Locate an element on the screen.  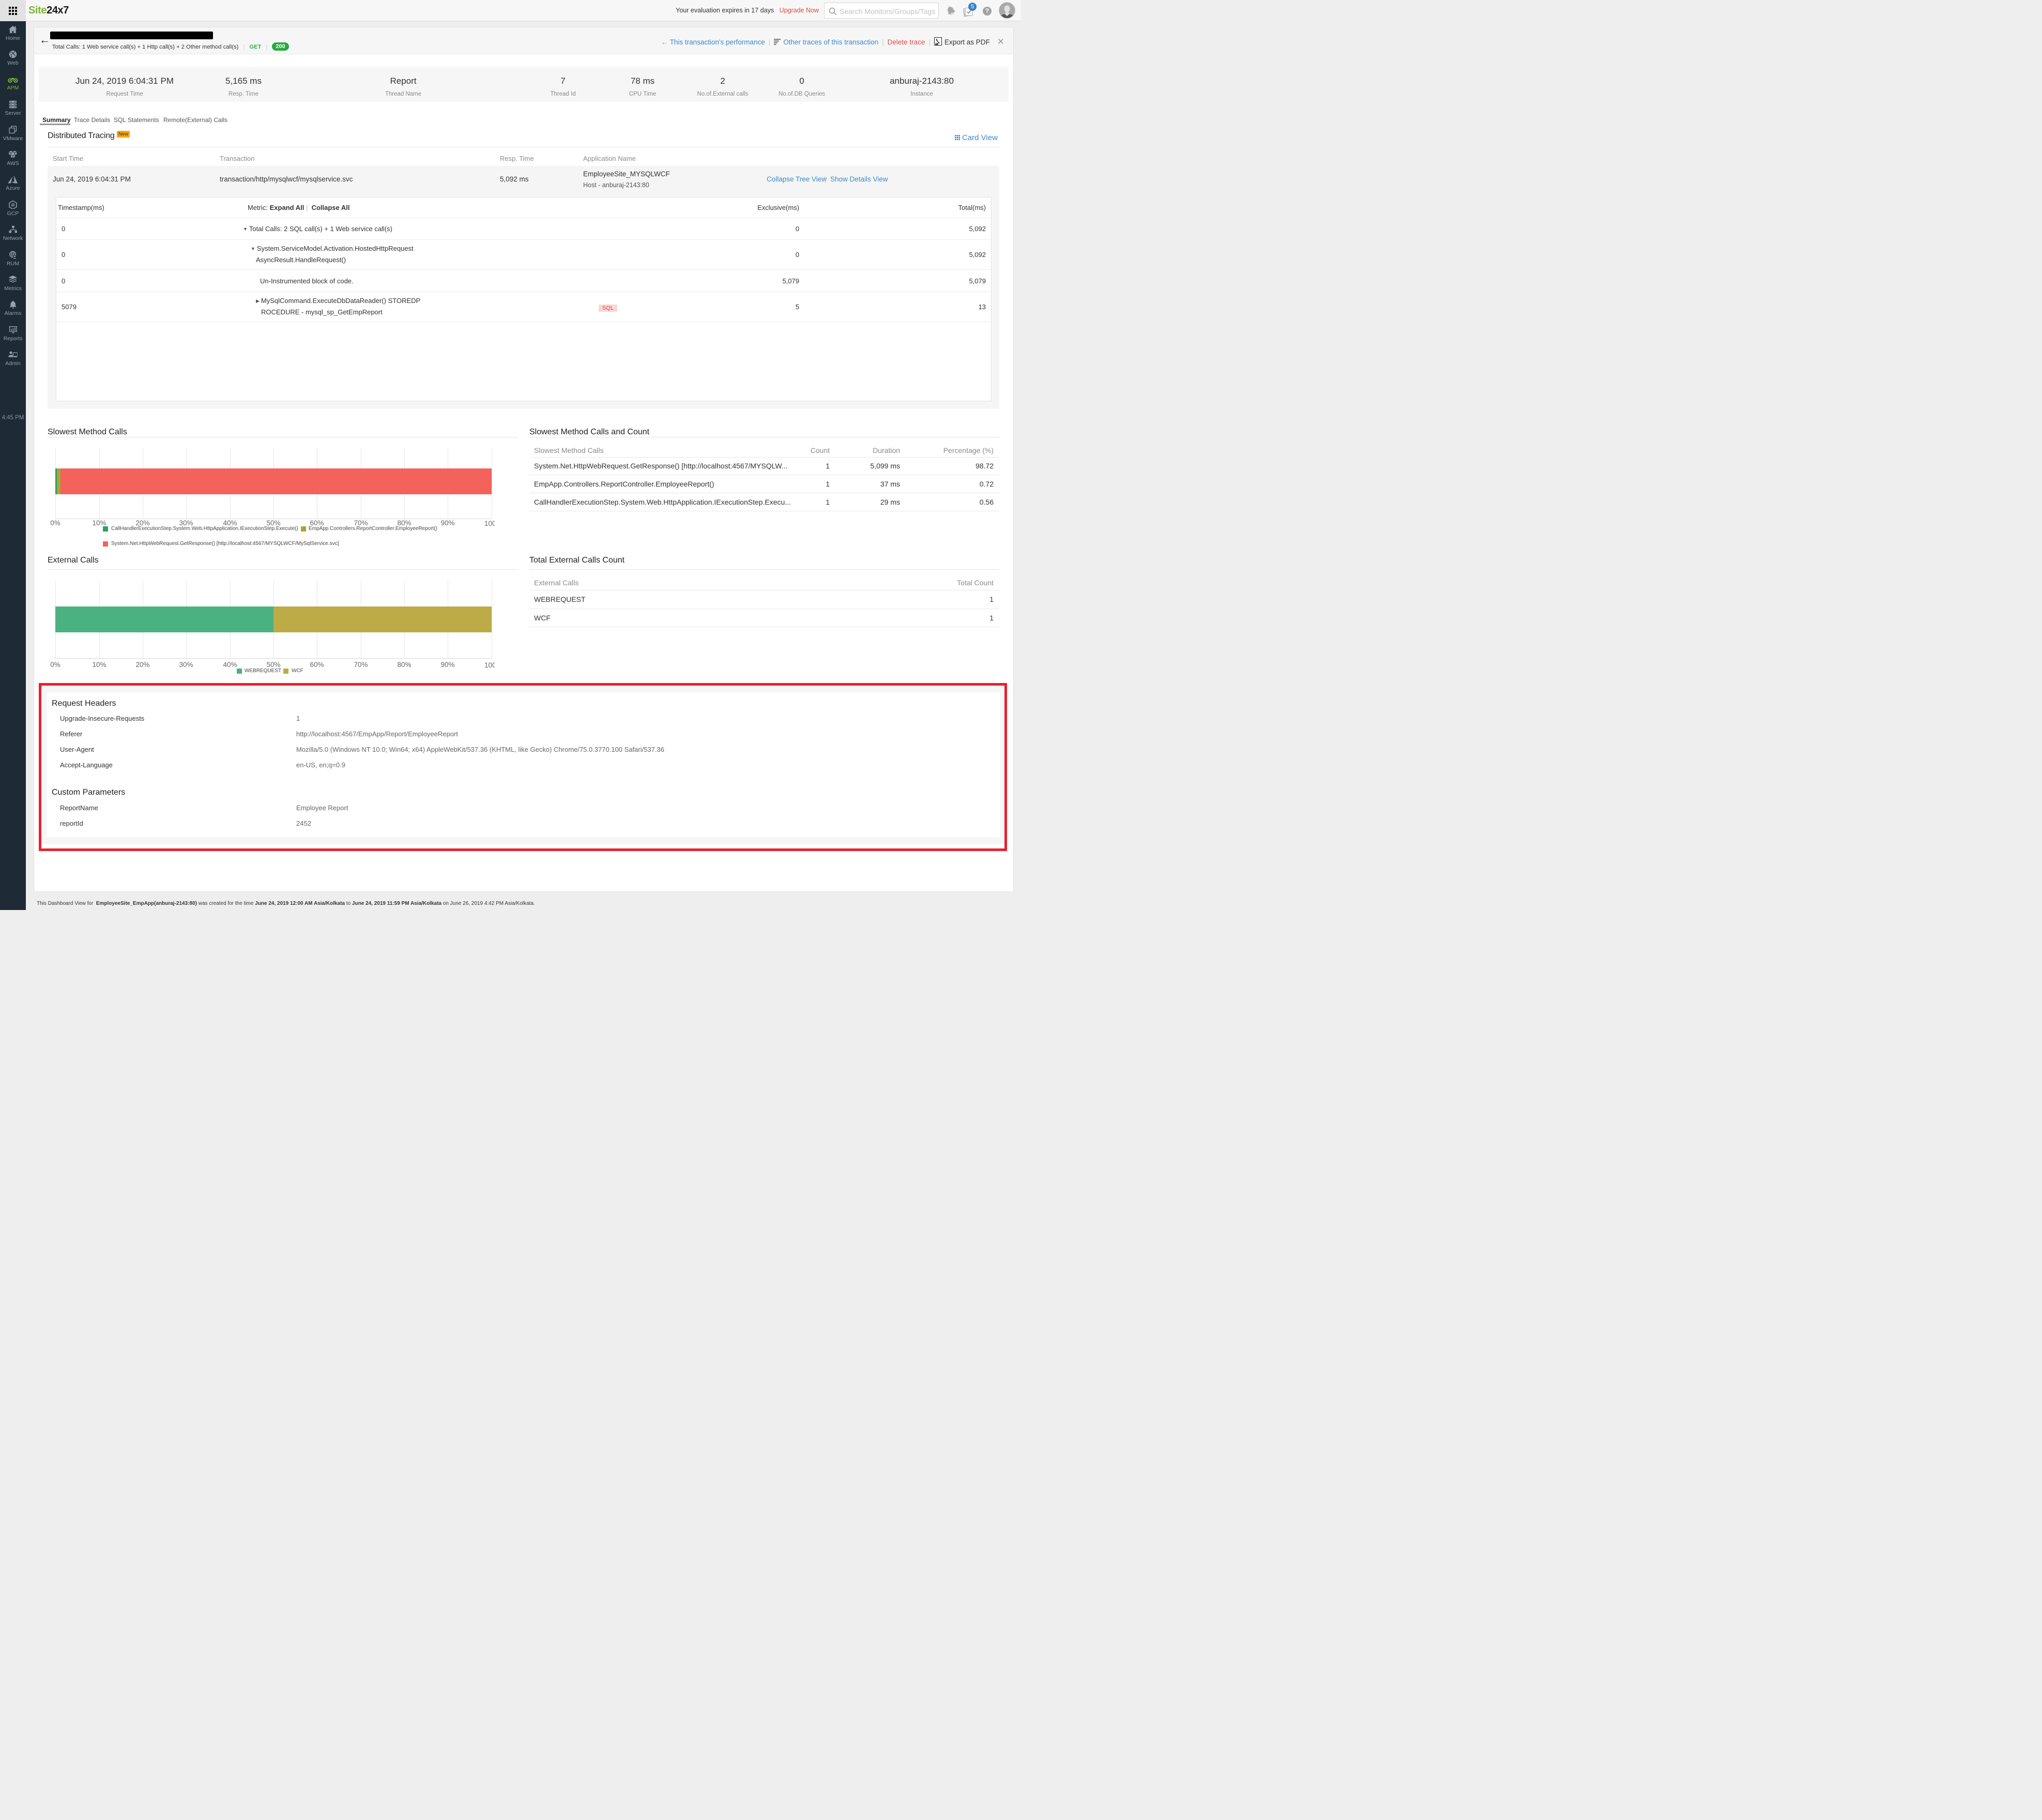
svg-text: PDF is located at coordinates (936, 44).